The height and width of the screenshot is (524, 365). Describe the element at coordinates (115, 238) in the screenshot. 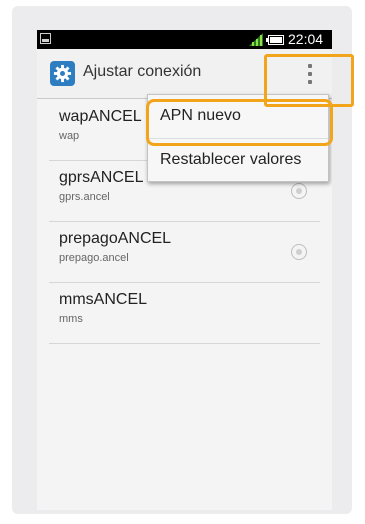

I see `apn-name: prepagoANCEL` at that location.